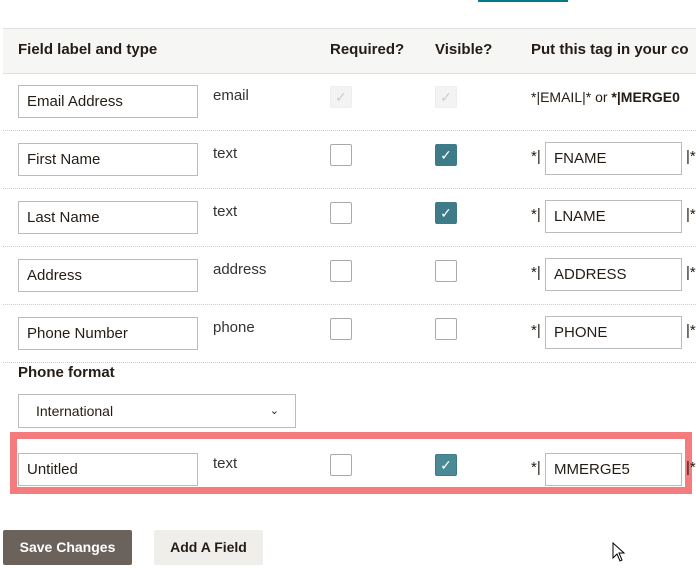 Image resolution: width=696 pixels, height=568 pixels. What do you see at coordinates (108, 275) in the screenshot?
I see `field-label-input: Address` at bounding box center [108, 275].